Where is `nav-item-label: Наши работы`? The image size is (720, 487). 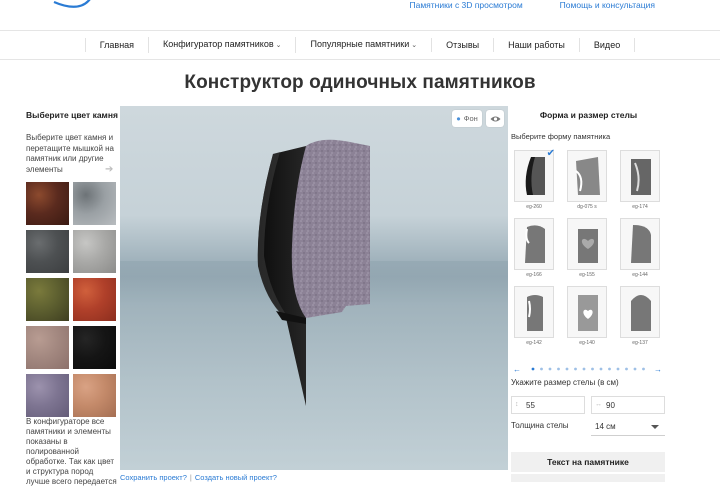
nav-item-label: Наши работы is located at coordinates (536, 45).